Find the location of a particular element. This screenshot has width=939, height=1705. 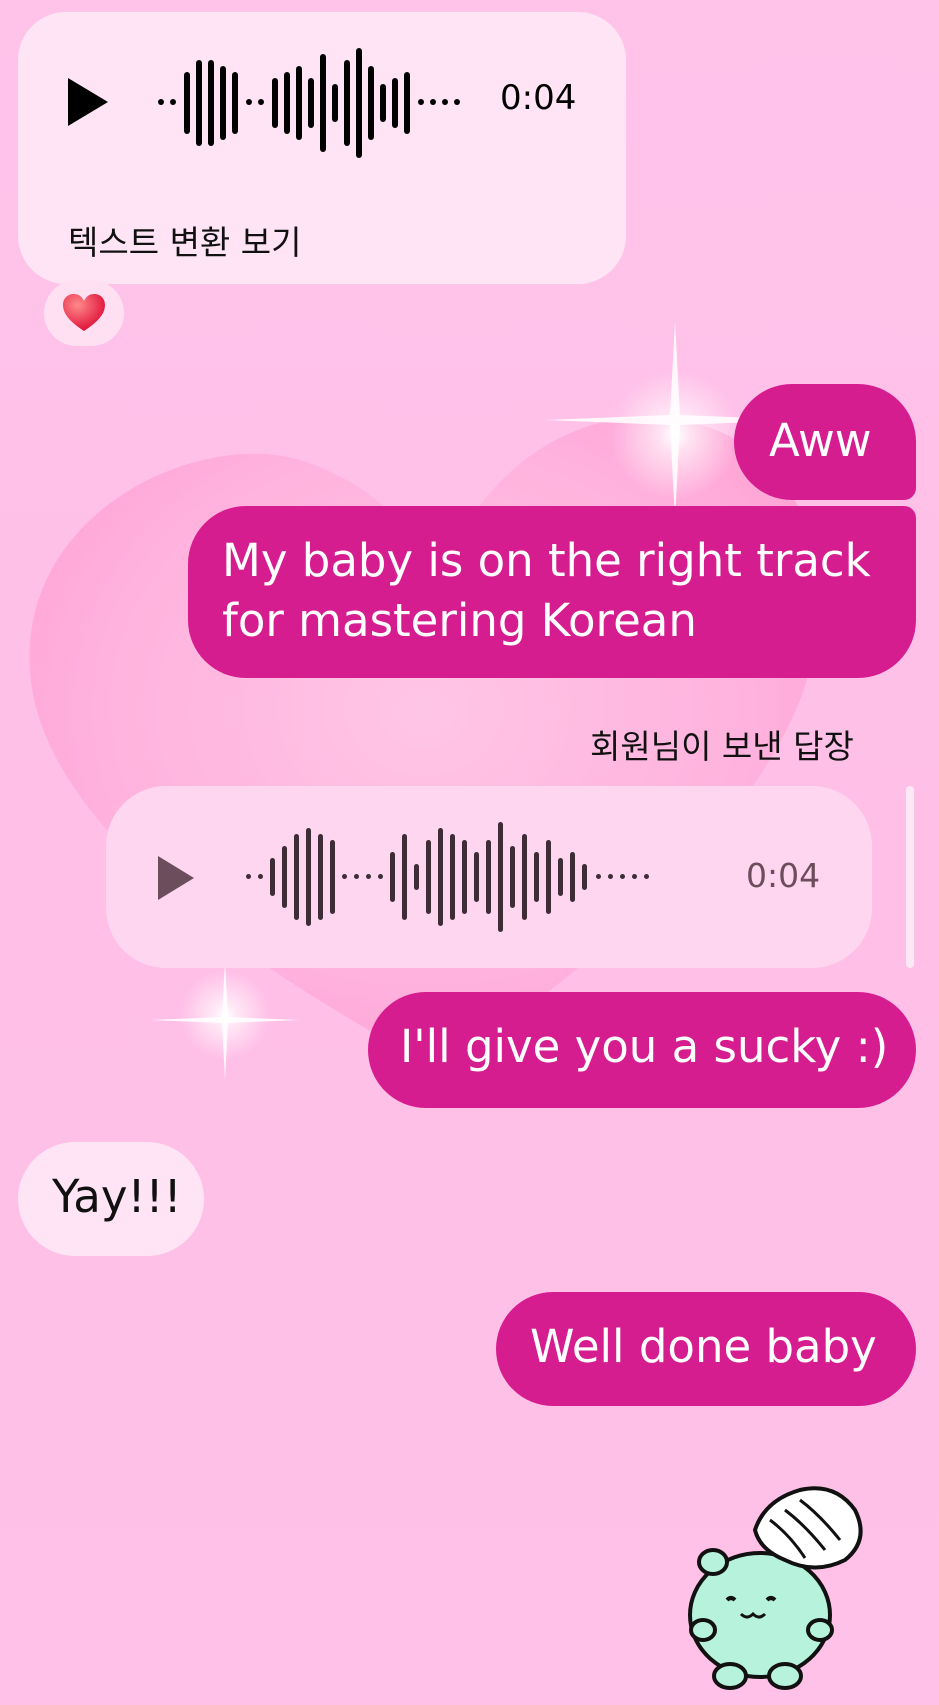

replied-voice-message-bubble: 0:04 is located at coordinates (489, 877).